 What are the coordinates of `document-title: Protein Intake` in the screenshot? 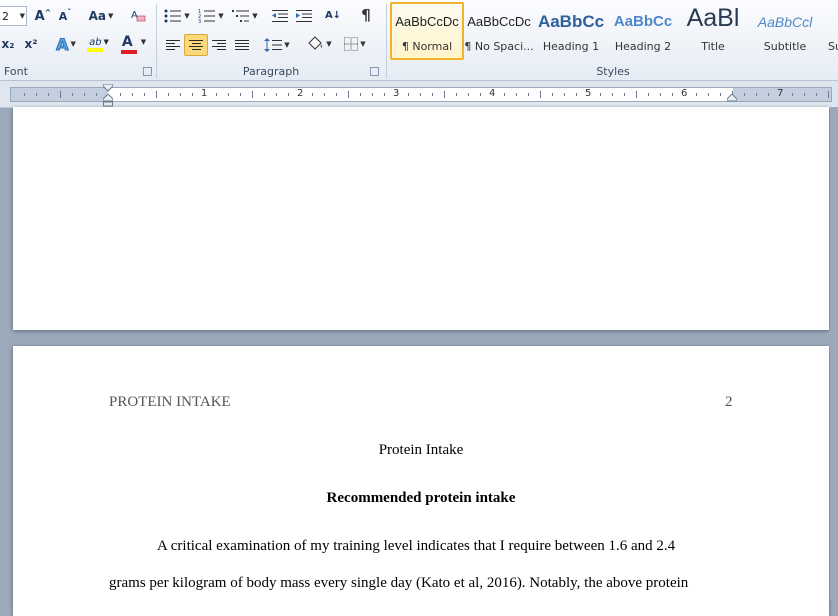 It's located at (421, 450).